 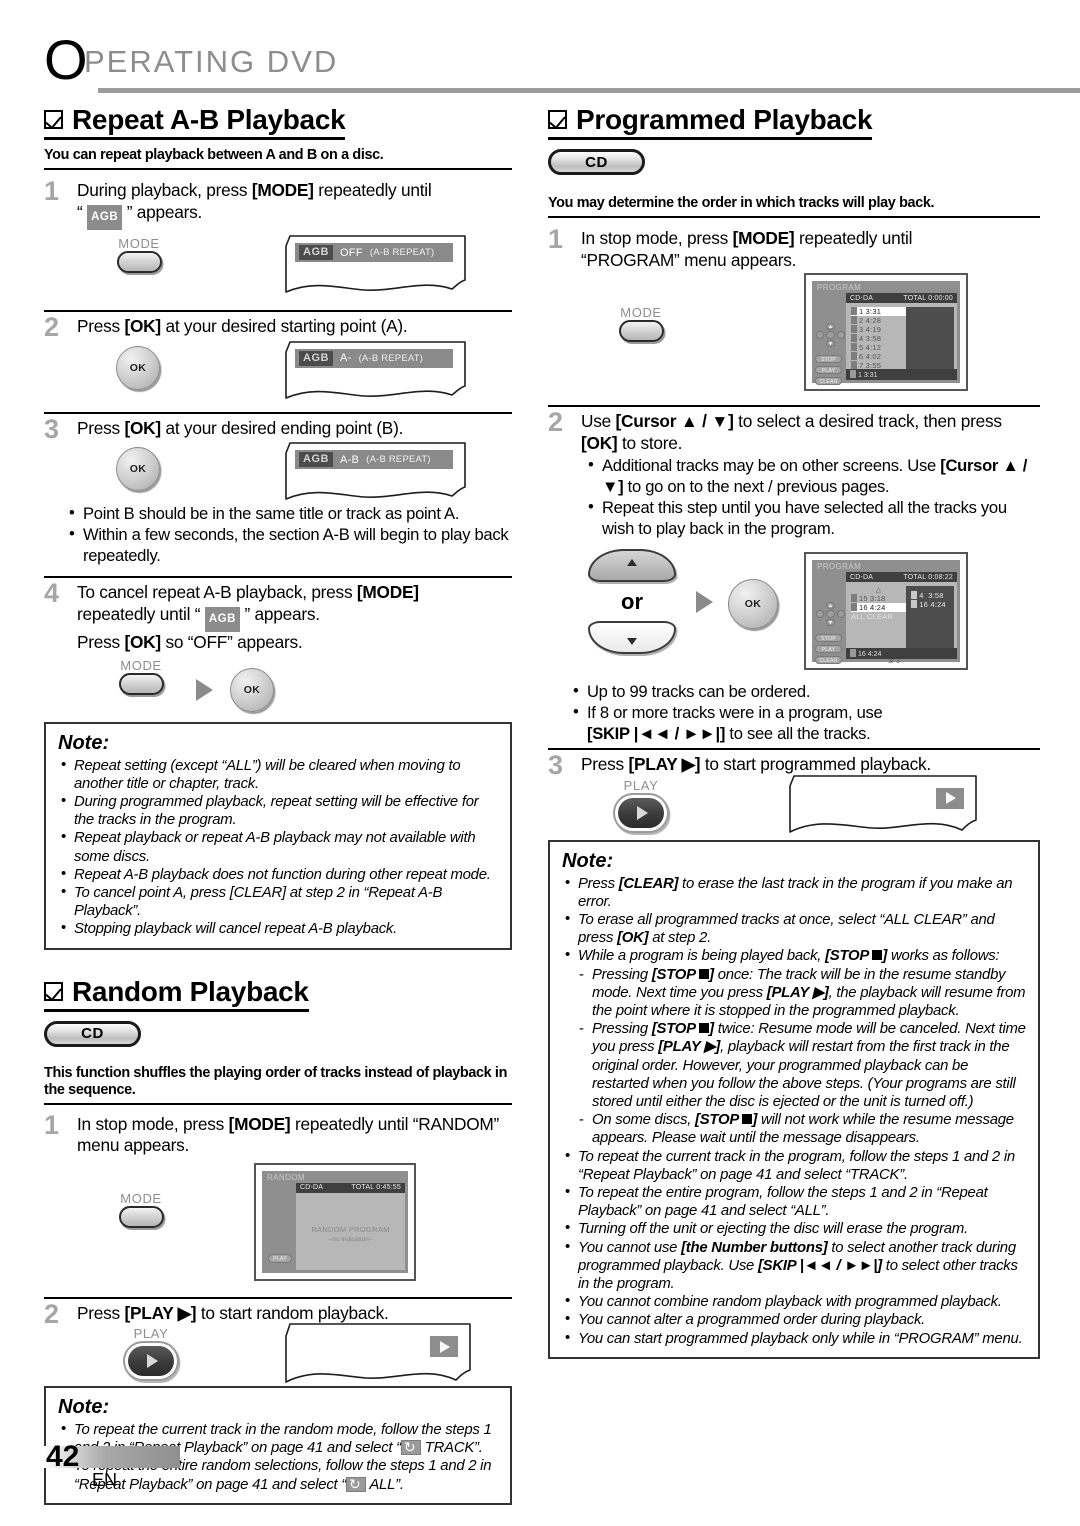 What do you see at coordinates (878, 590) in the screenshot?
I see `scroll-up-icon: △` at bounding box center [878, 590].